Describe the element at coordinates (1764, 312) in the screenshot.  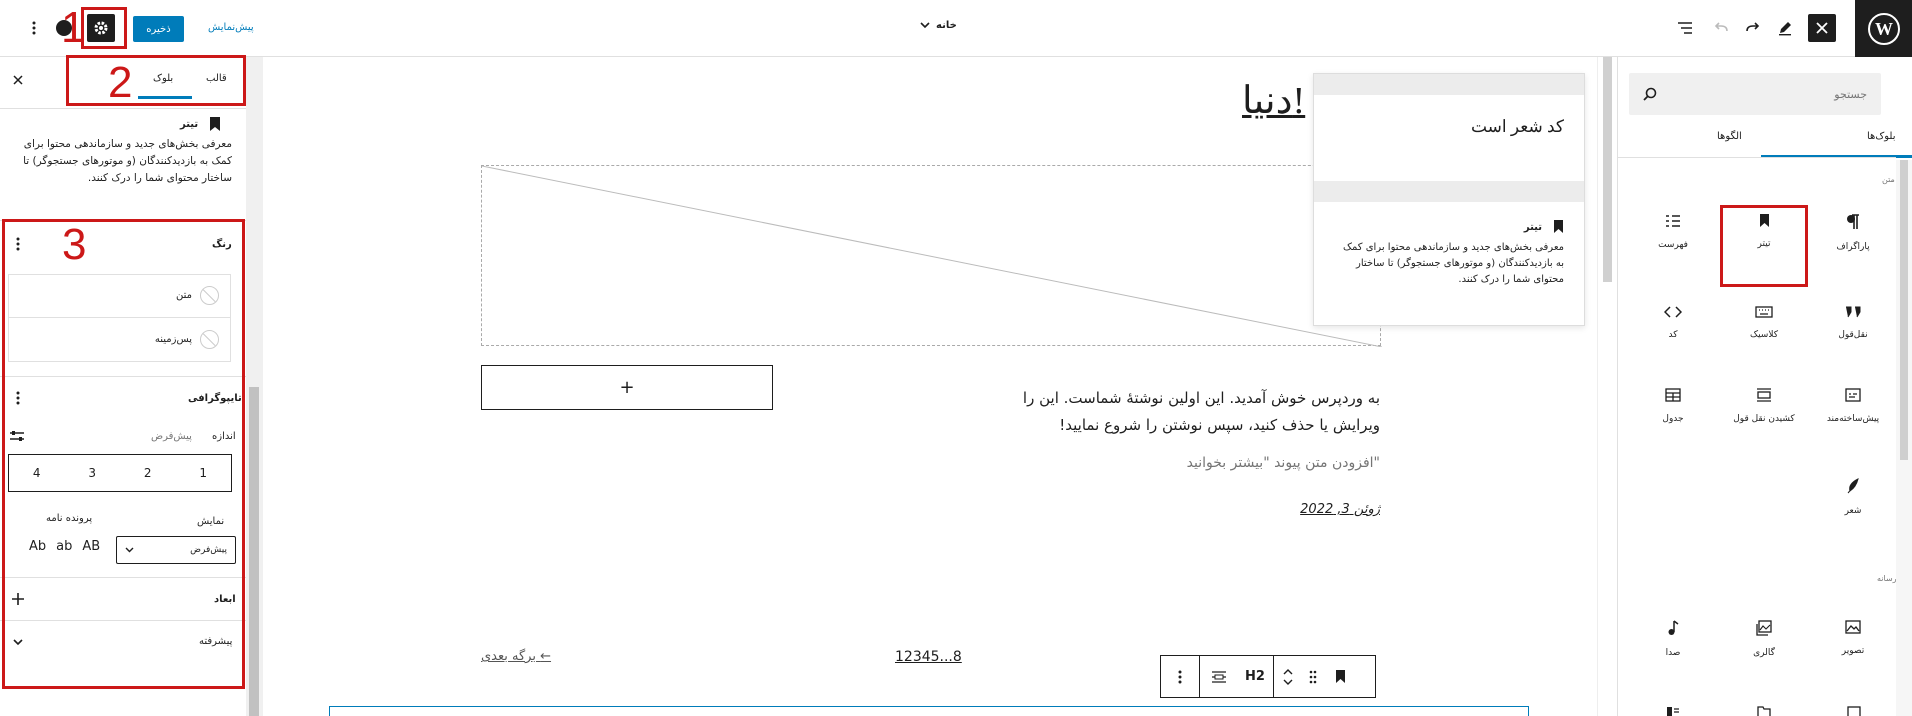
I see `keyboard-icon` at that location.